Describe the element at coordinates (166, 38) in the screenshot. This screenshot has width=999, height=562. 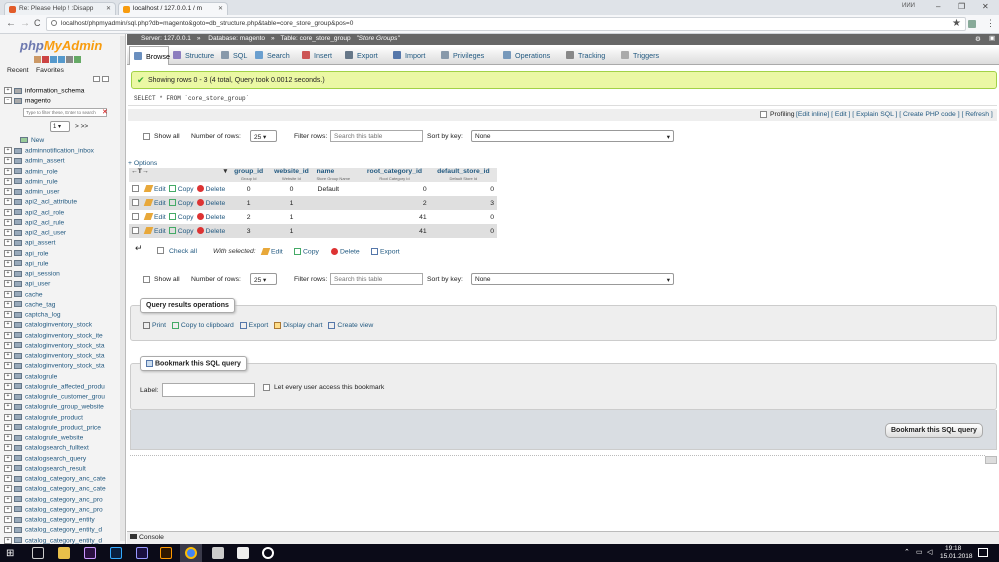
I see `breadcrumb-server: Server: 127.0.0.1` at that location.